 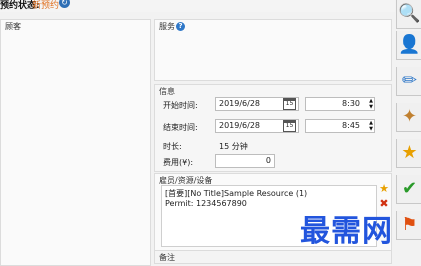 I want to click on check-icon: ✔, so click(x=408, y=189).